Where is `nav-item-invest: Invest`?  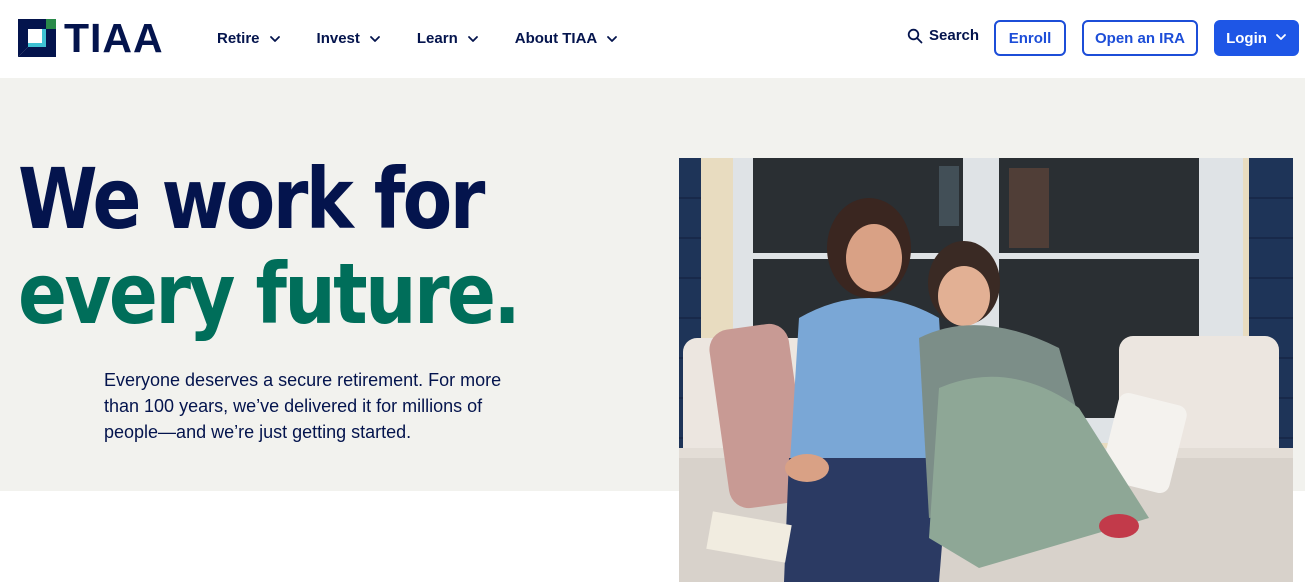 nav-item-invest: Invest is located at coordinates (349, 38).